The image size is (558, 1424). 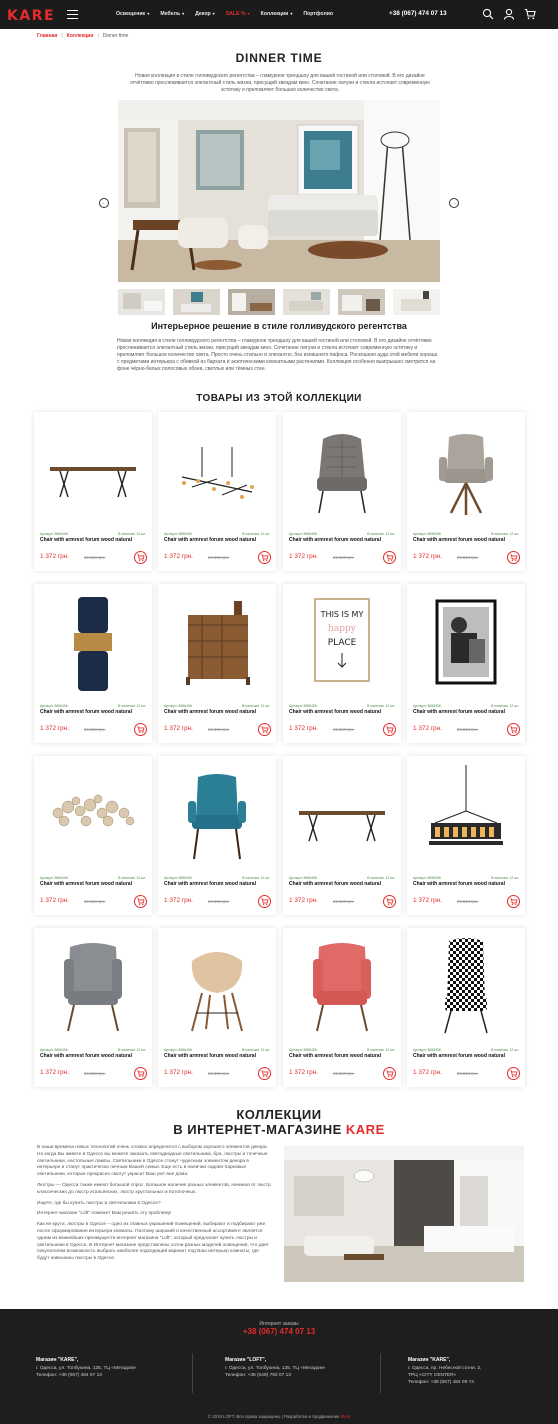 What do you see at coordinates (279, 1331) in the screenshot?
I see `footer-phone: +38 (067) 474 07 13` at bounding box center [279, 1331].